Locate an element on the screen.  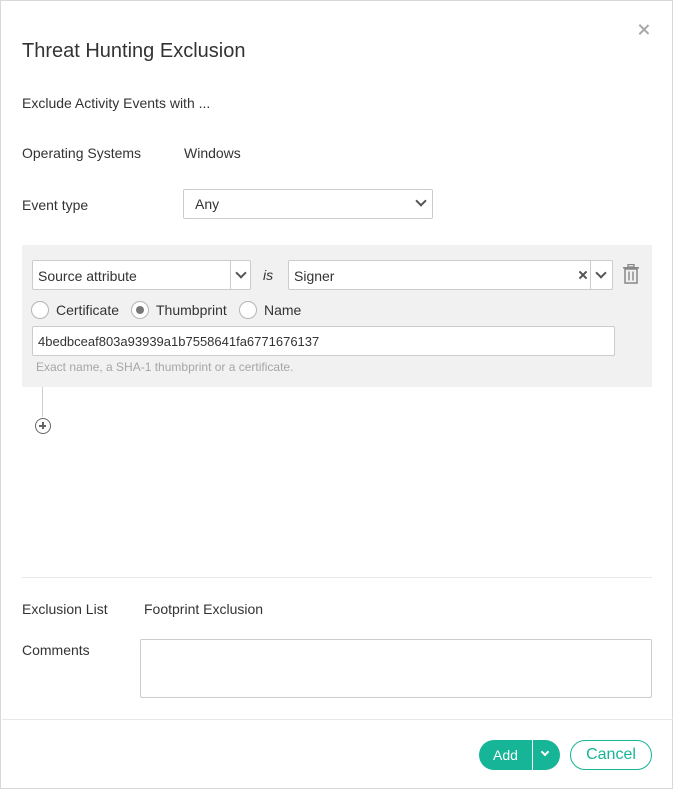
event-type-label: Event type is located at coordinates (55, 205).